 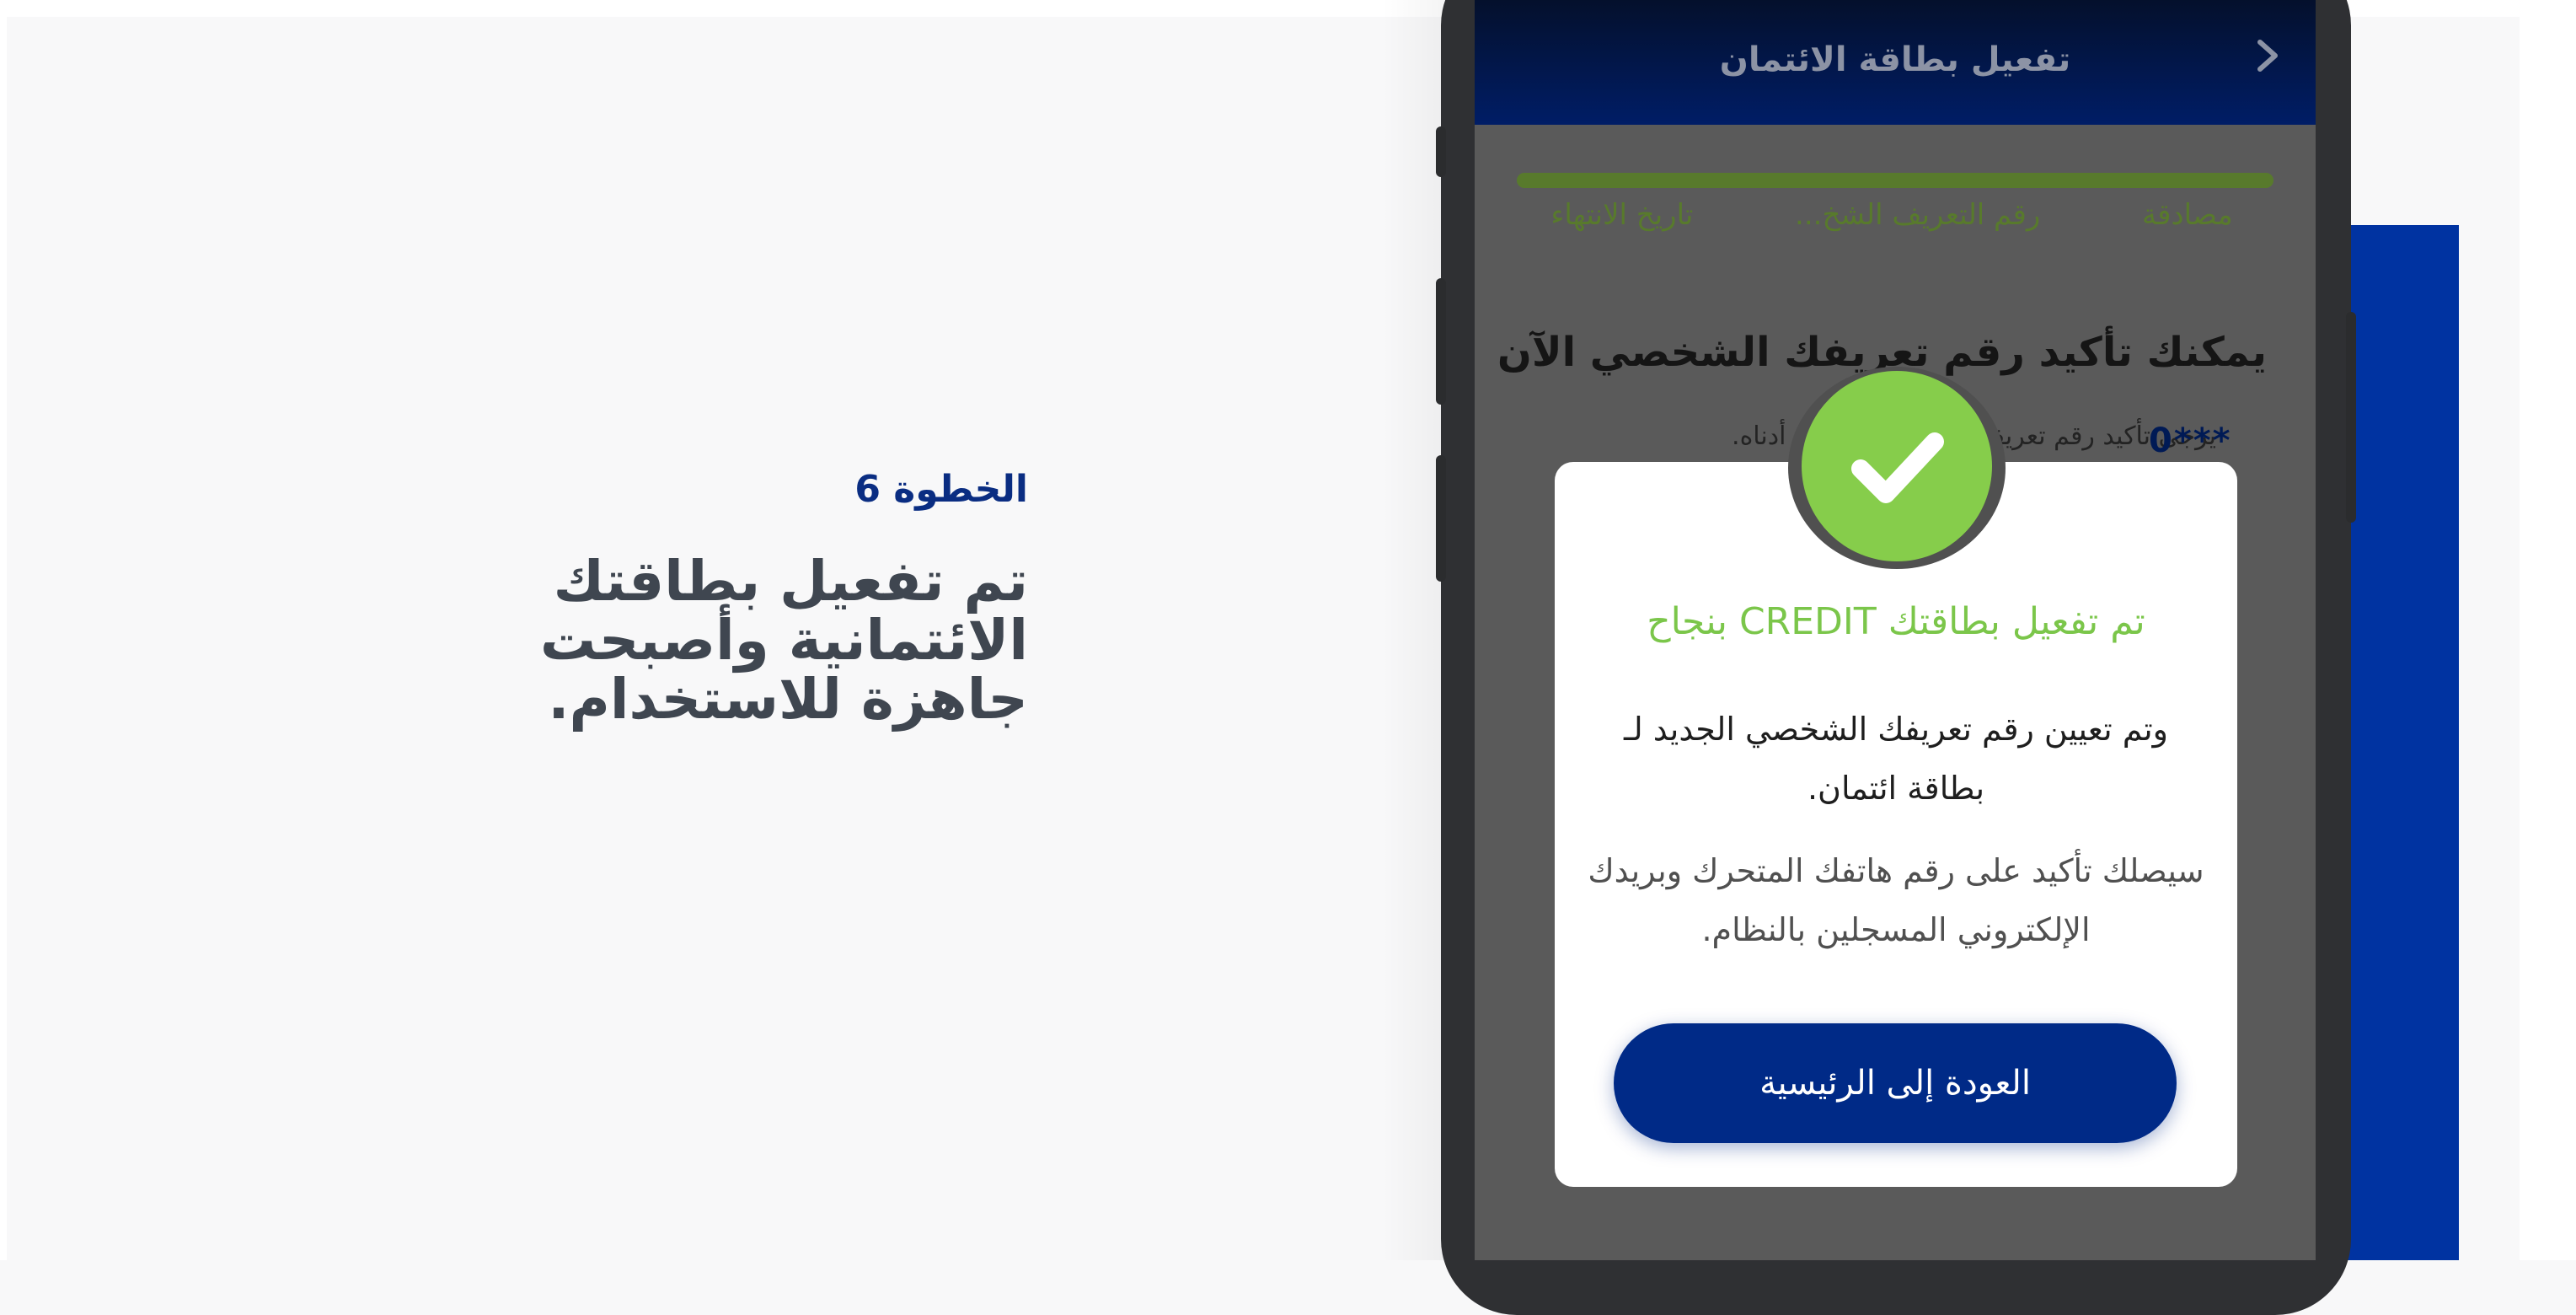 What do you see at coordinates (1441, 151) in the screenshot?
I see `phone-mute-switch` at bounding box center [1441, 151].